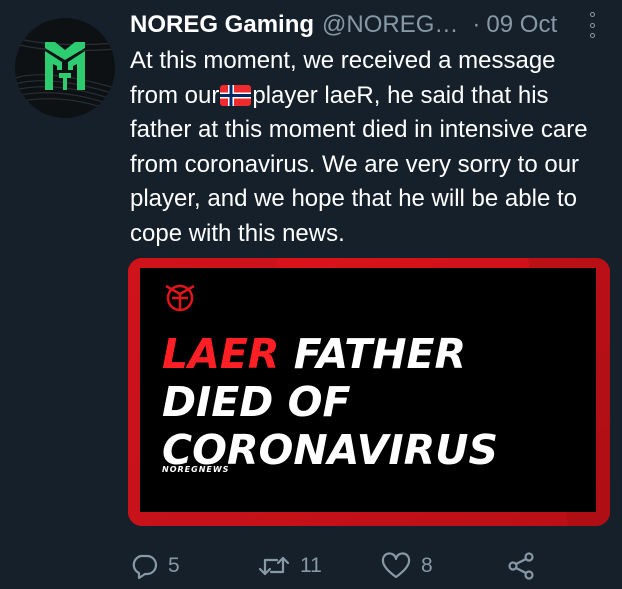  I want to click on tweet-actions: 5 11 8, so click(340, 566).